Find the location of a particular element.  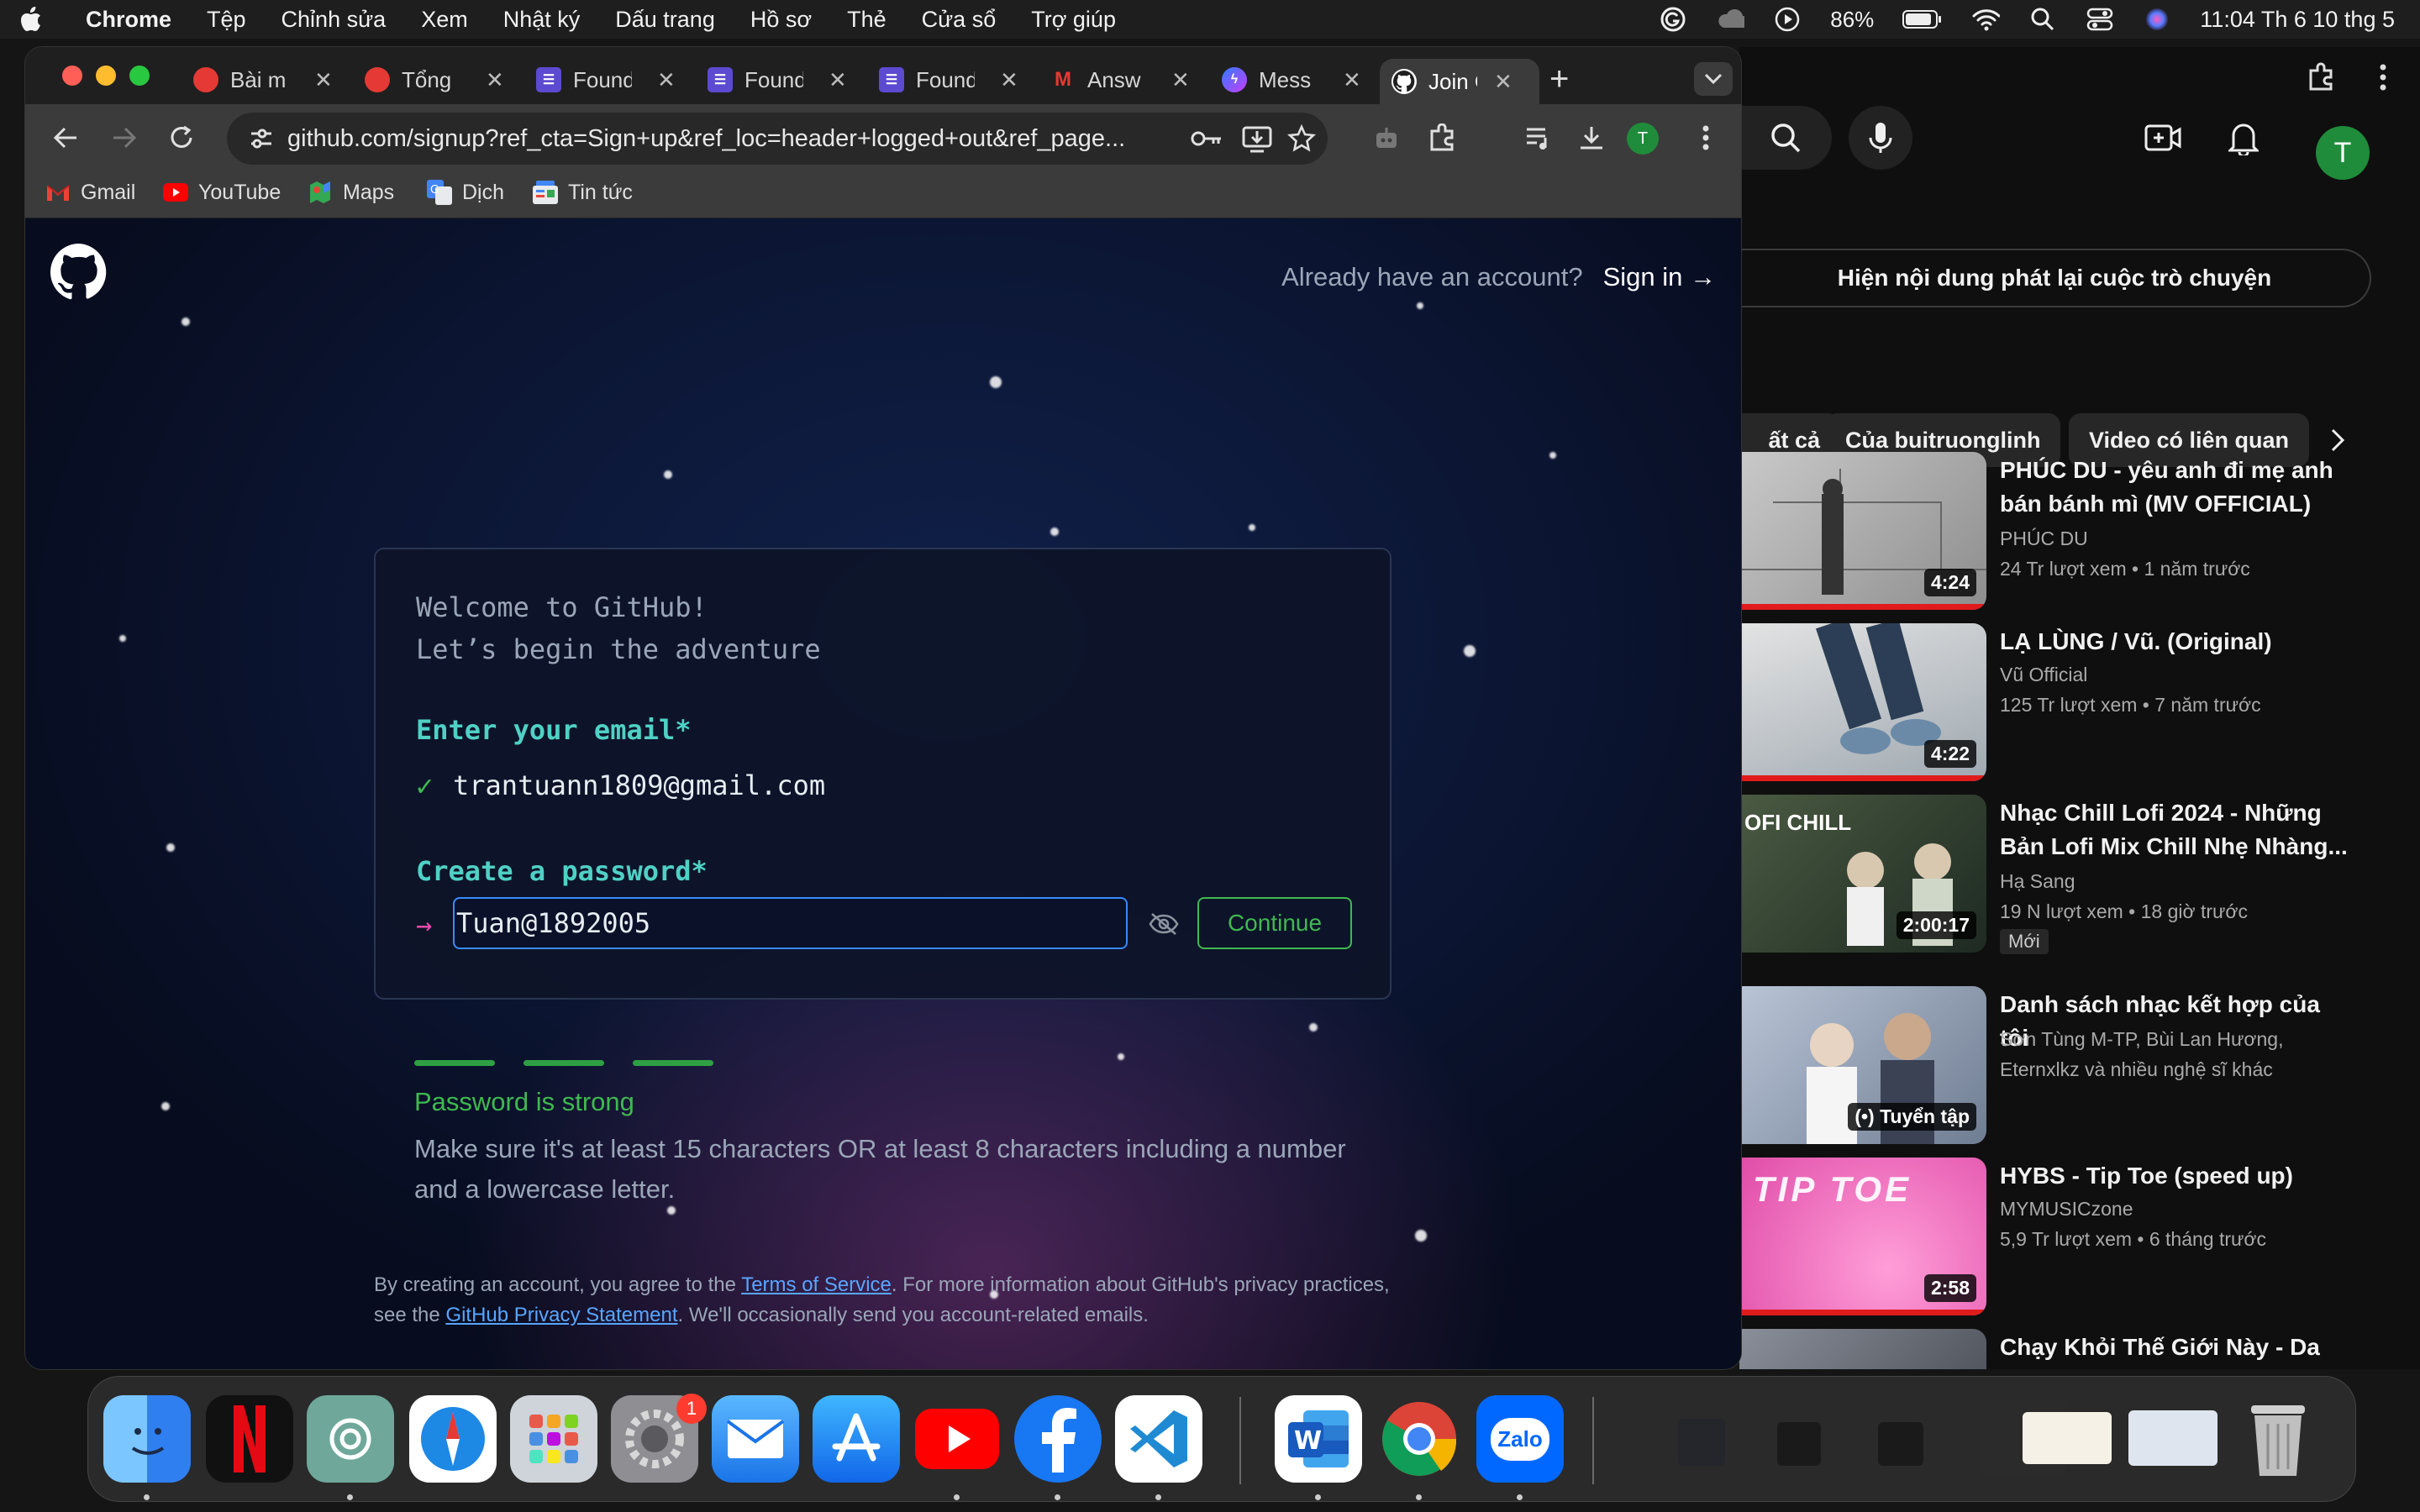

bookmark-star-icon is located at coordinates (1301, 140).